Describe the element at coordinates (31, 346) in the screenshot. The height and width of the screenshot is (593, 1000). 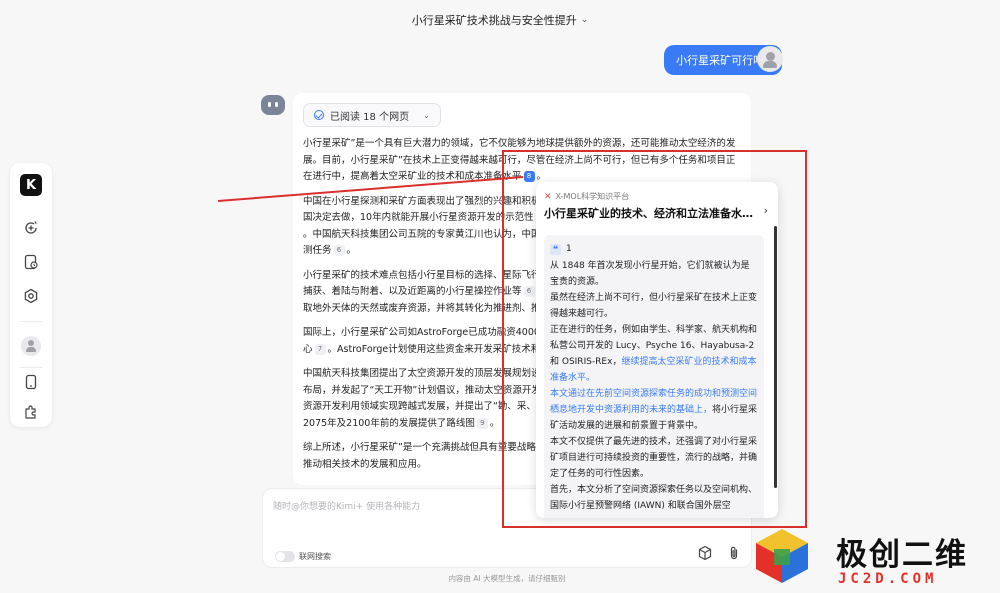
I see `user-avatar-icon` at that location.